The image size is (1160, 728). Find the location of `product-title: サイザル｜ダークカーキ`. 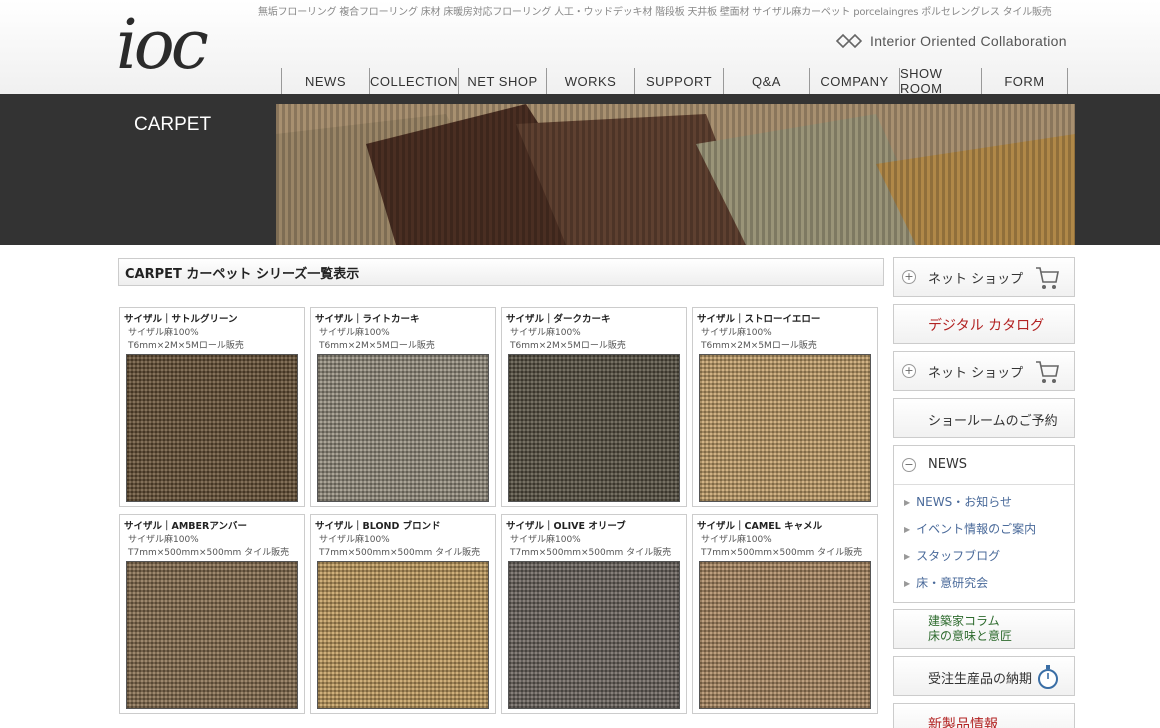

product-title: サイザル｜ダークカーキ is located at coordinates (558, 318).